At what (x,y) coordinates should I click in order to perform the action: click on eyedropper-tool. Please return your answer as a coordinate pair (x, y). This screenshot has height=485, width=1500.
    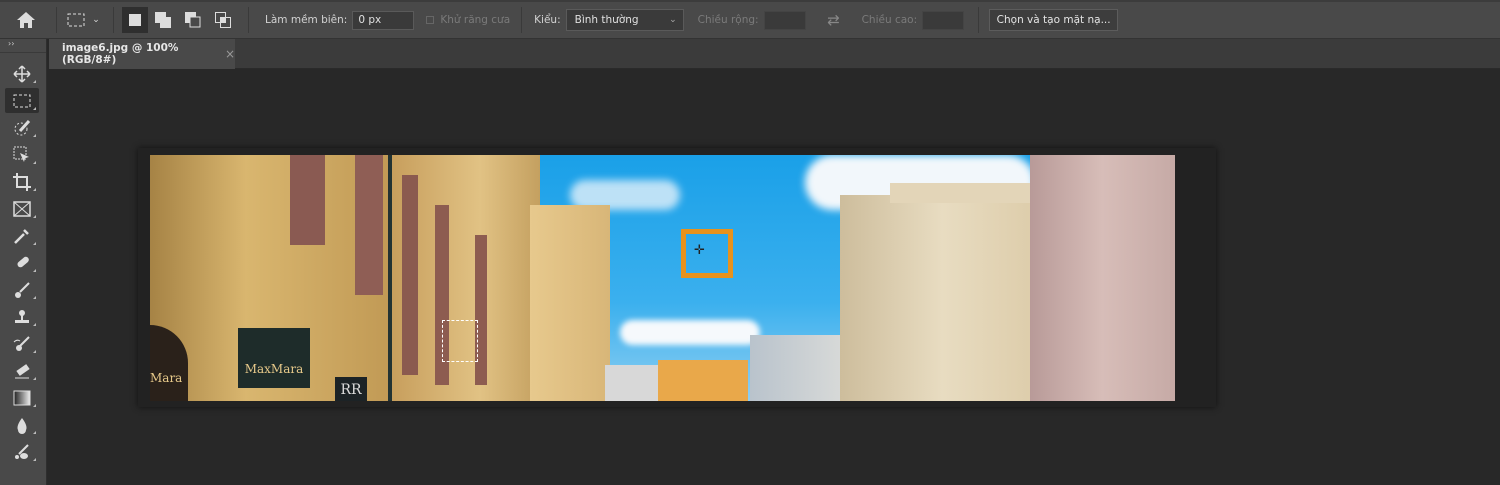
    Looking at the image, I should click on (22, 235).